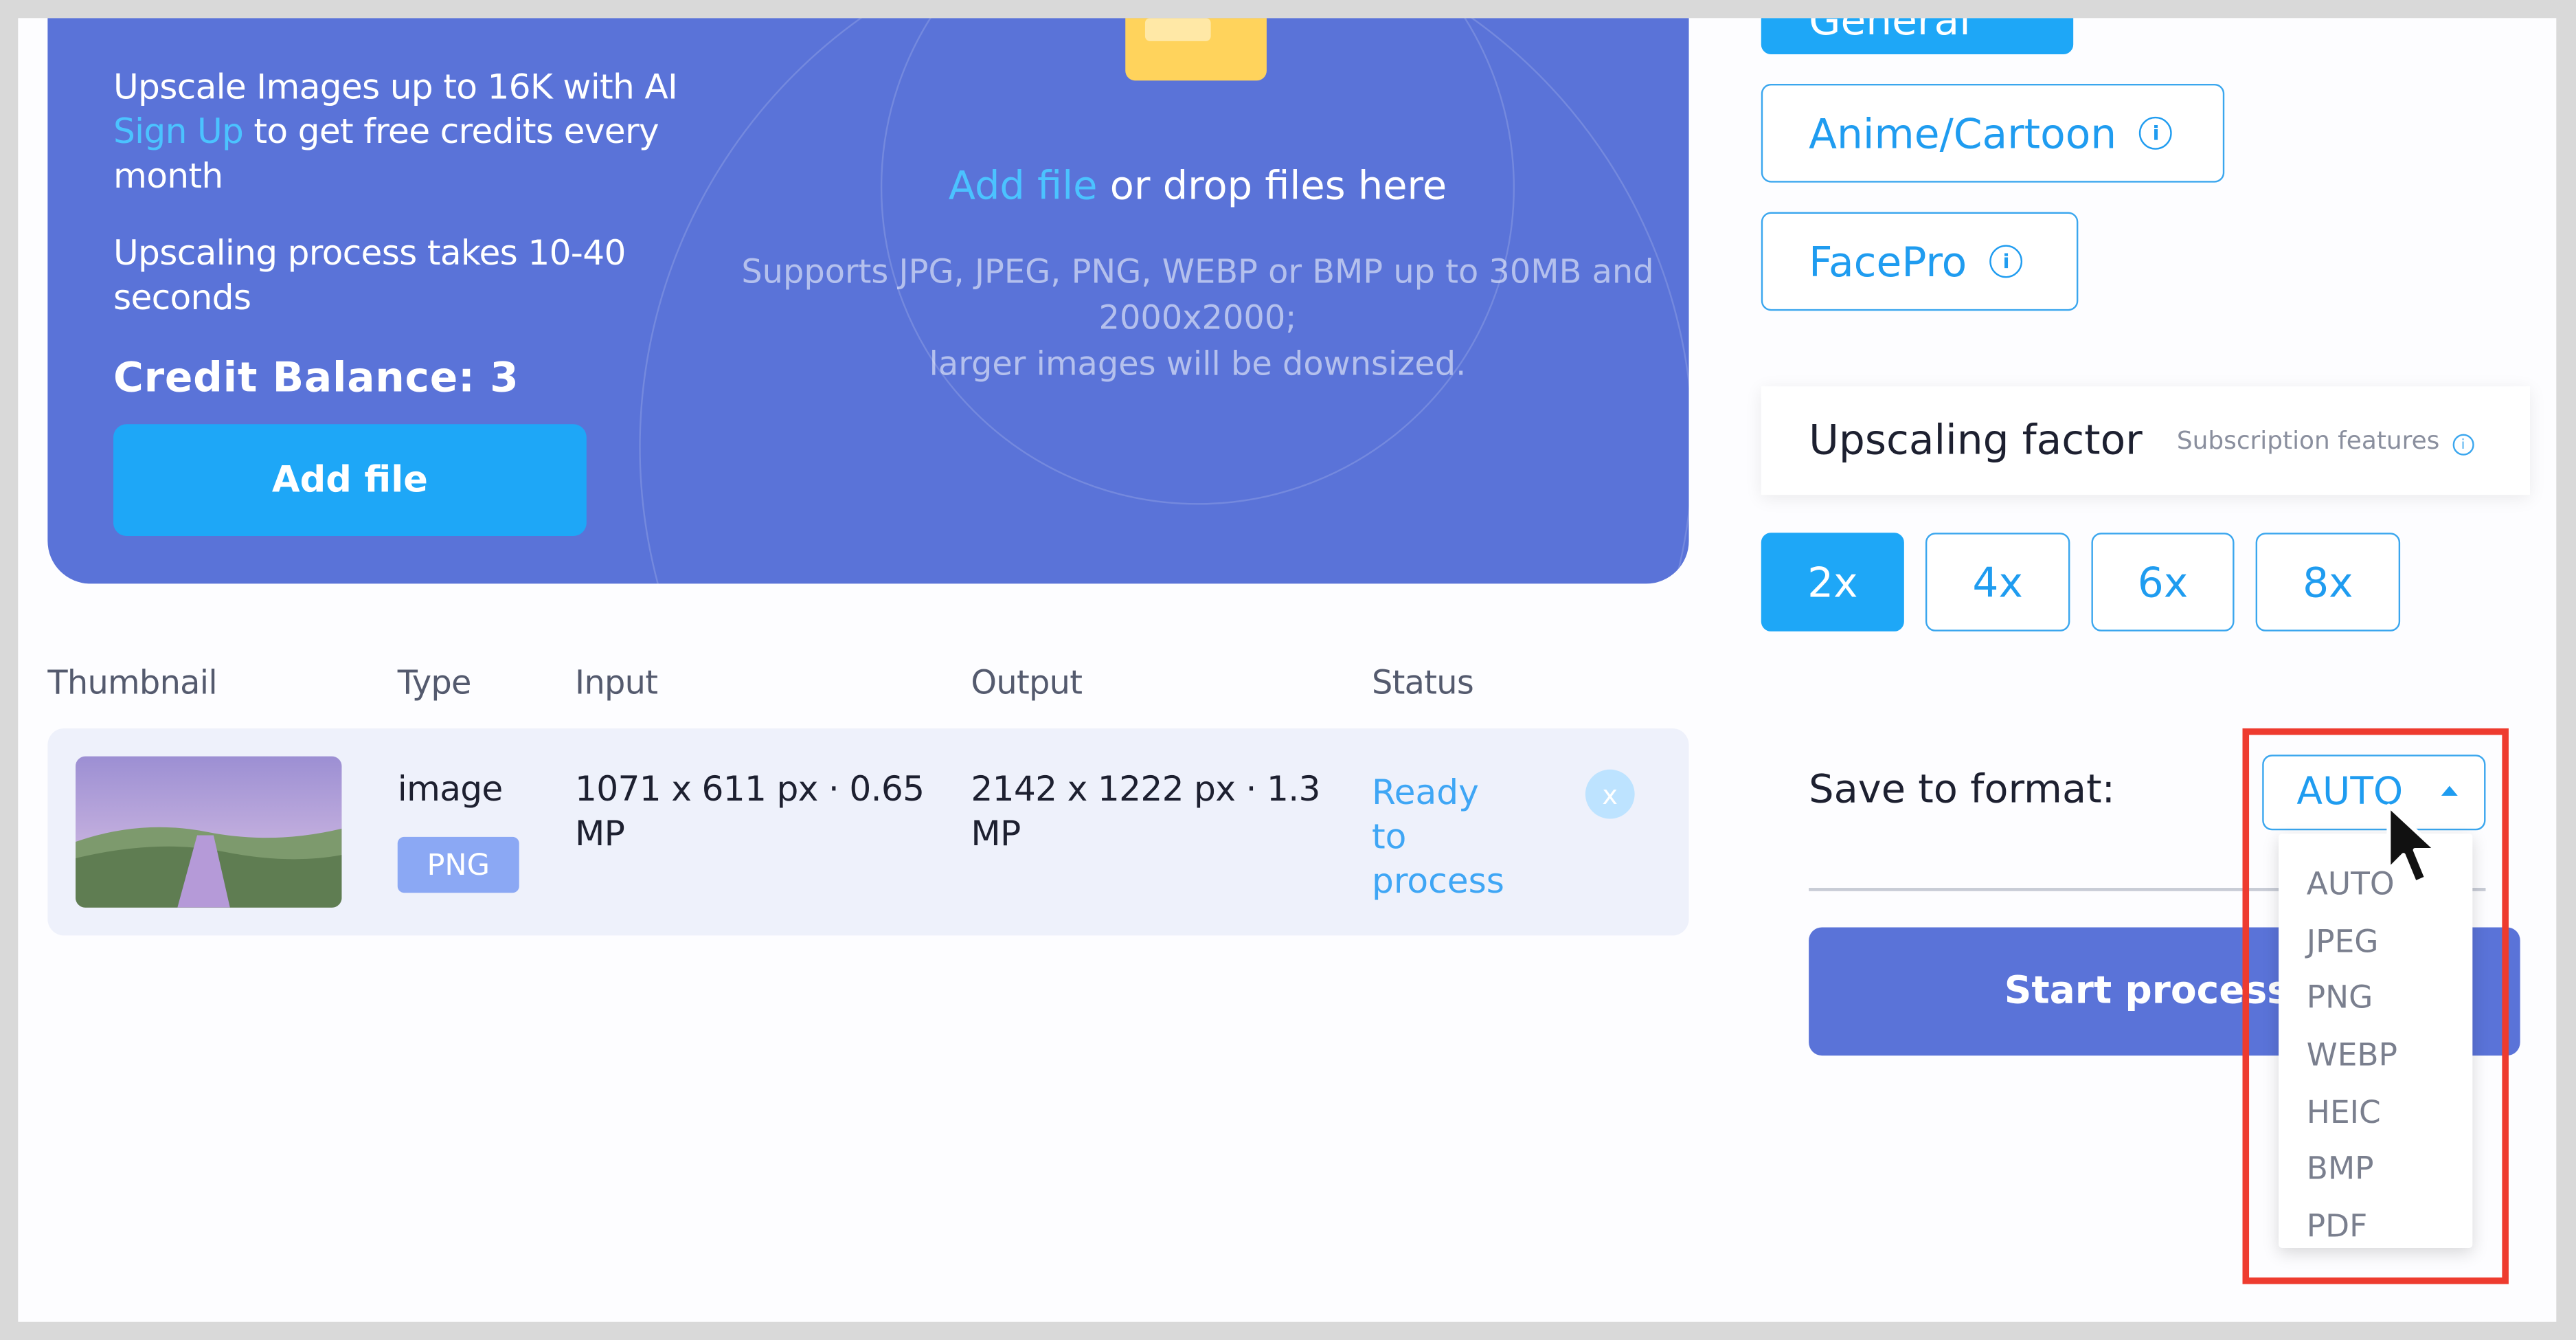 This screenshot has height=1340, width=2576. I want to click on process-note: Upscaling process takes 10-40 seconds, so click(400, 276).